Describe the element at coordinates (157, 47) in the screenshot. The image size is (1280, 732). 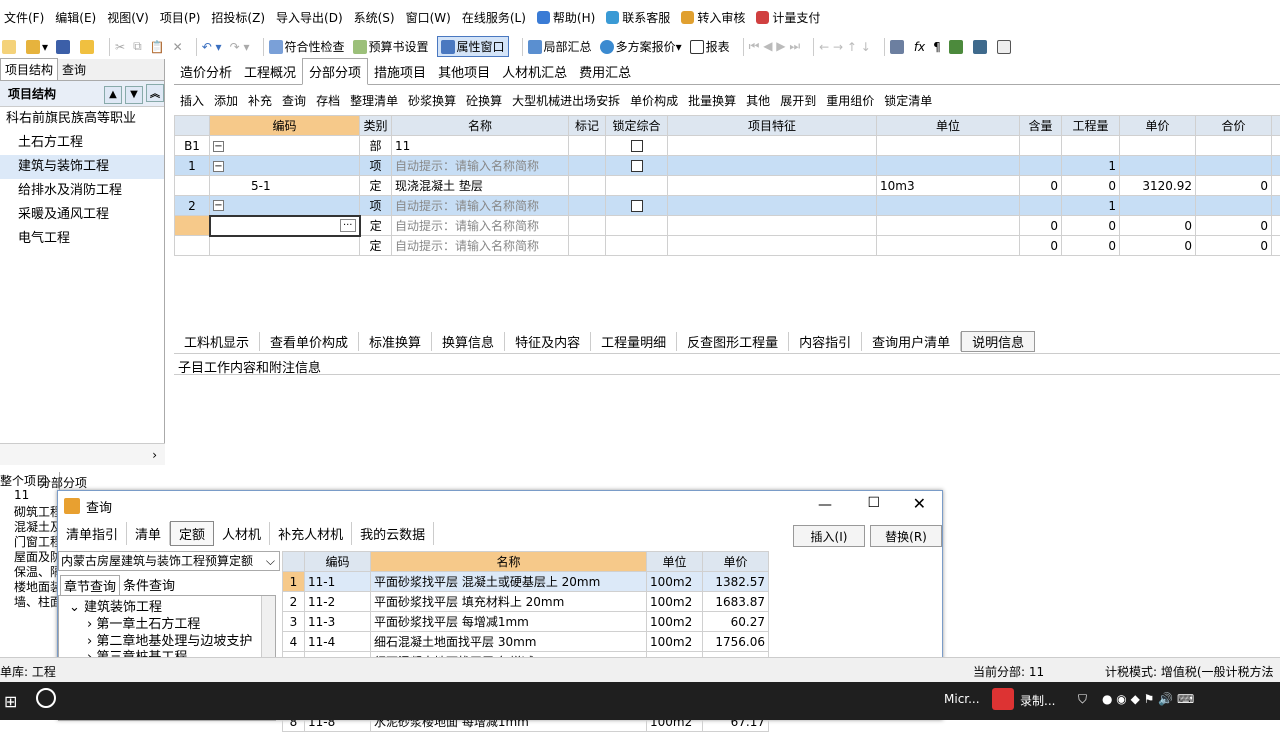
I see `paste-icon: 📋` at that location.